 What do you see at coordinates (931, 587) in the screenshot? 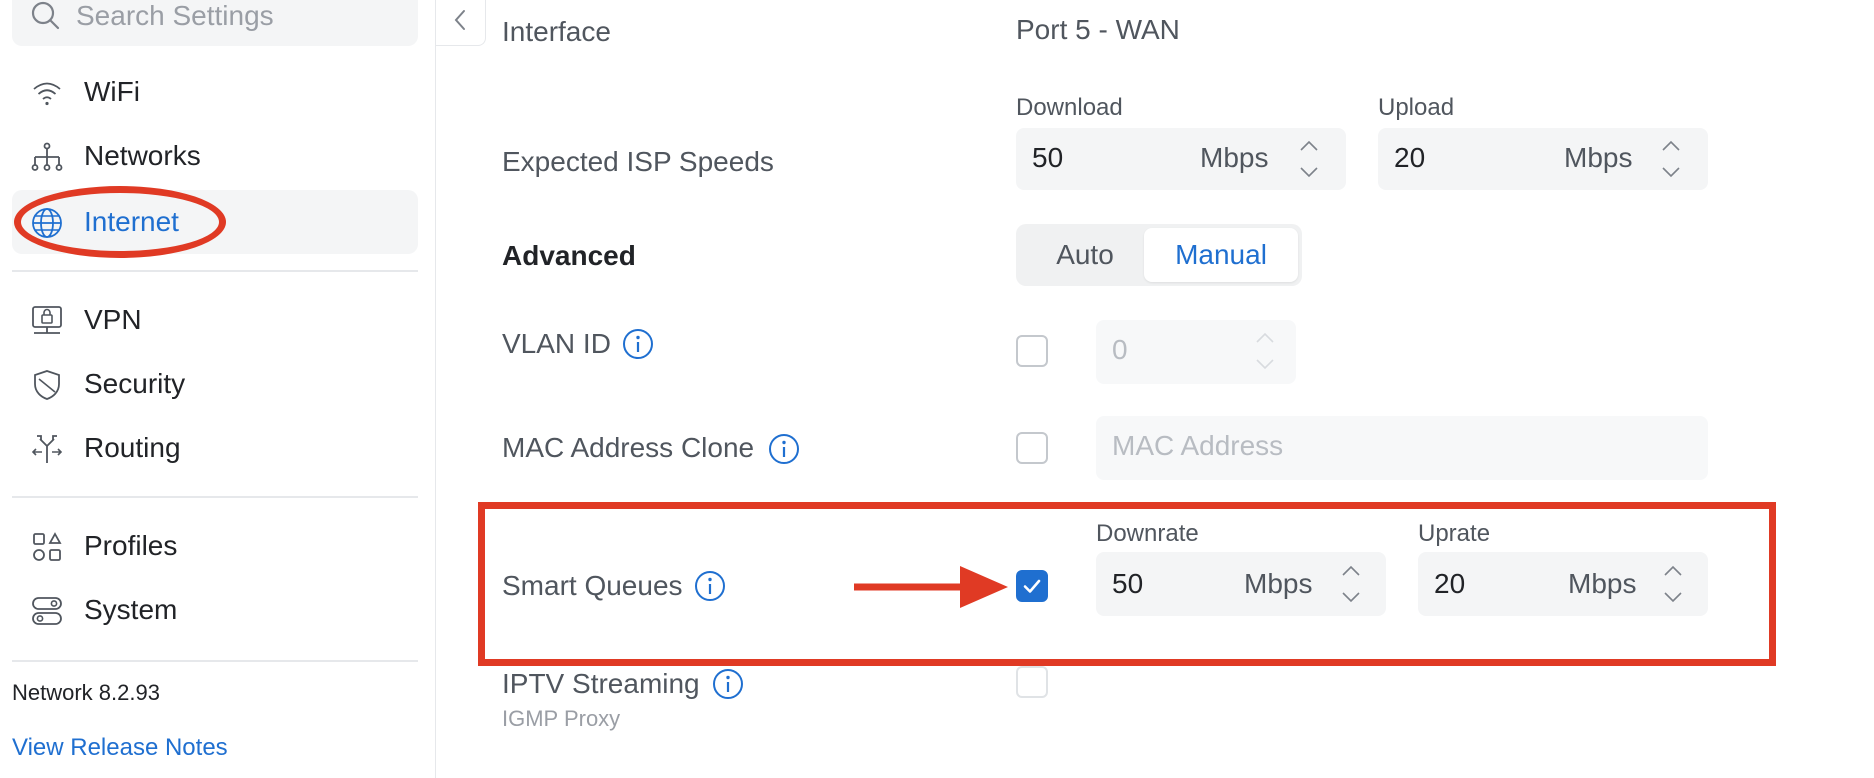
I see `annotation-arrow-icon` at bounding box center [931, 587].